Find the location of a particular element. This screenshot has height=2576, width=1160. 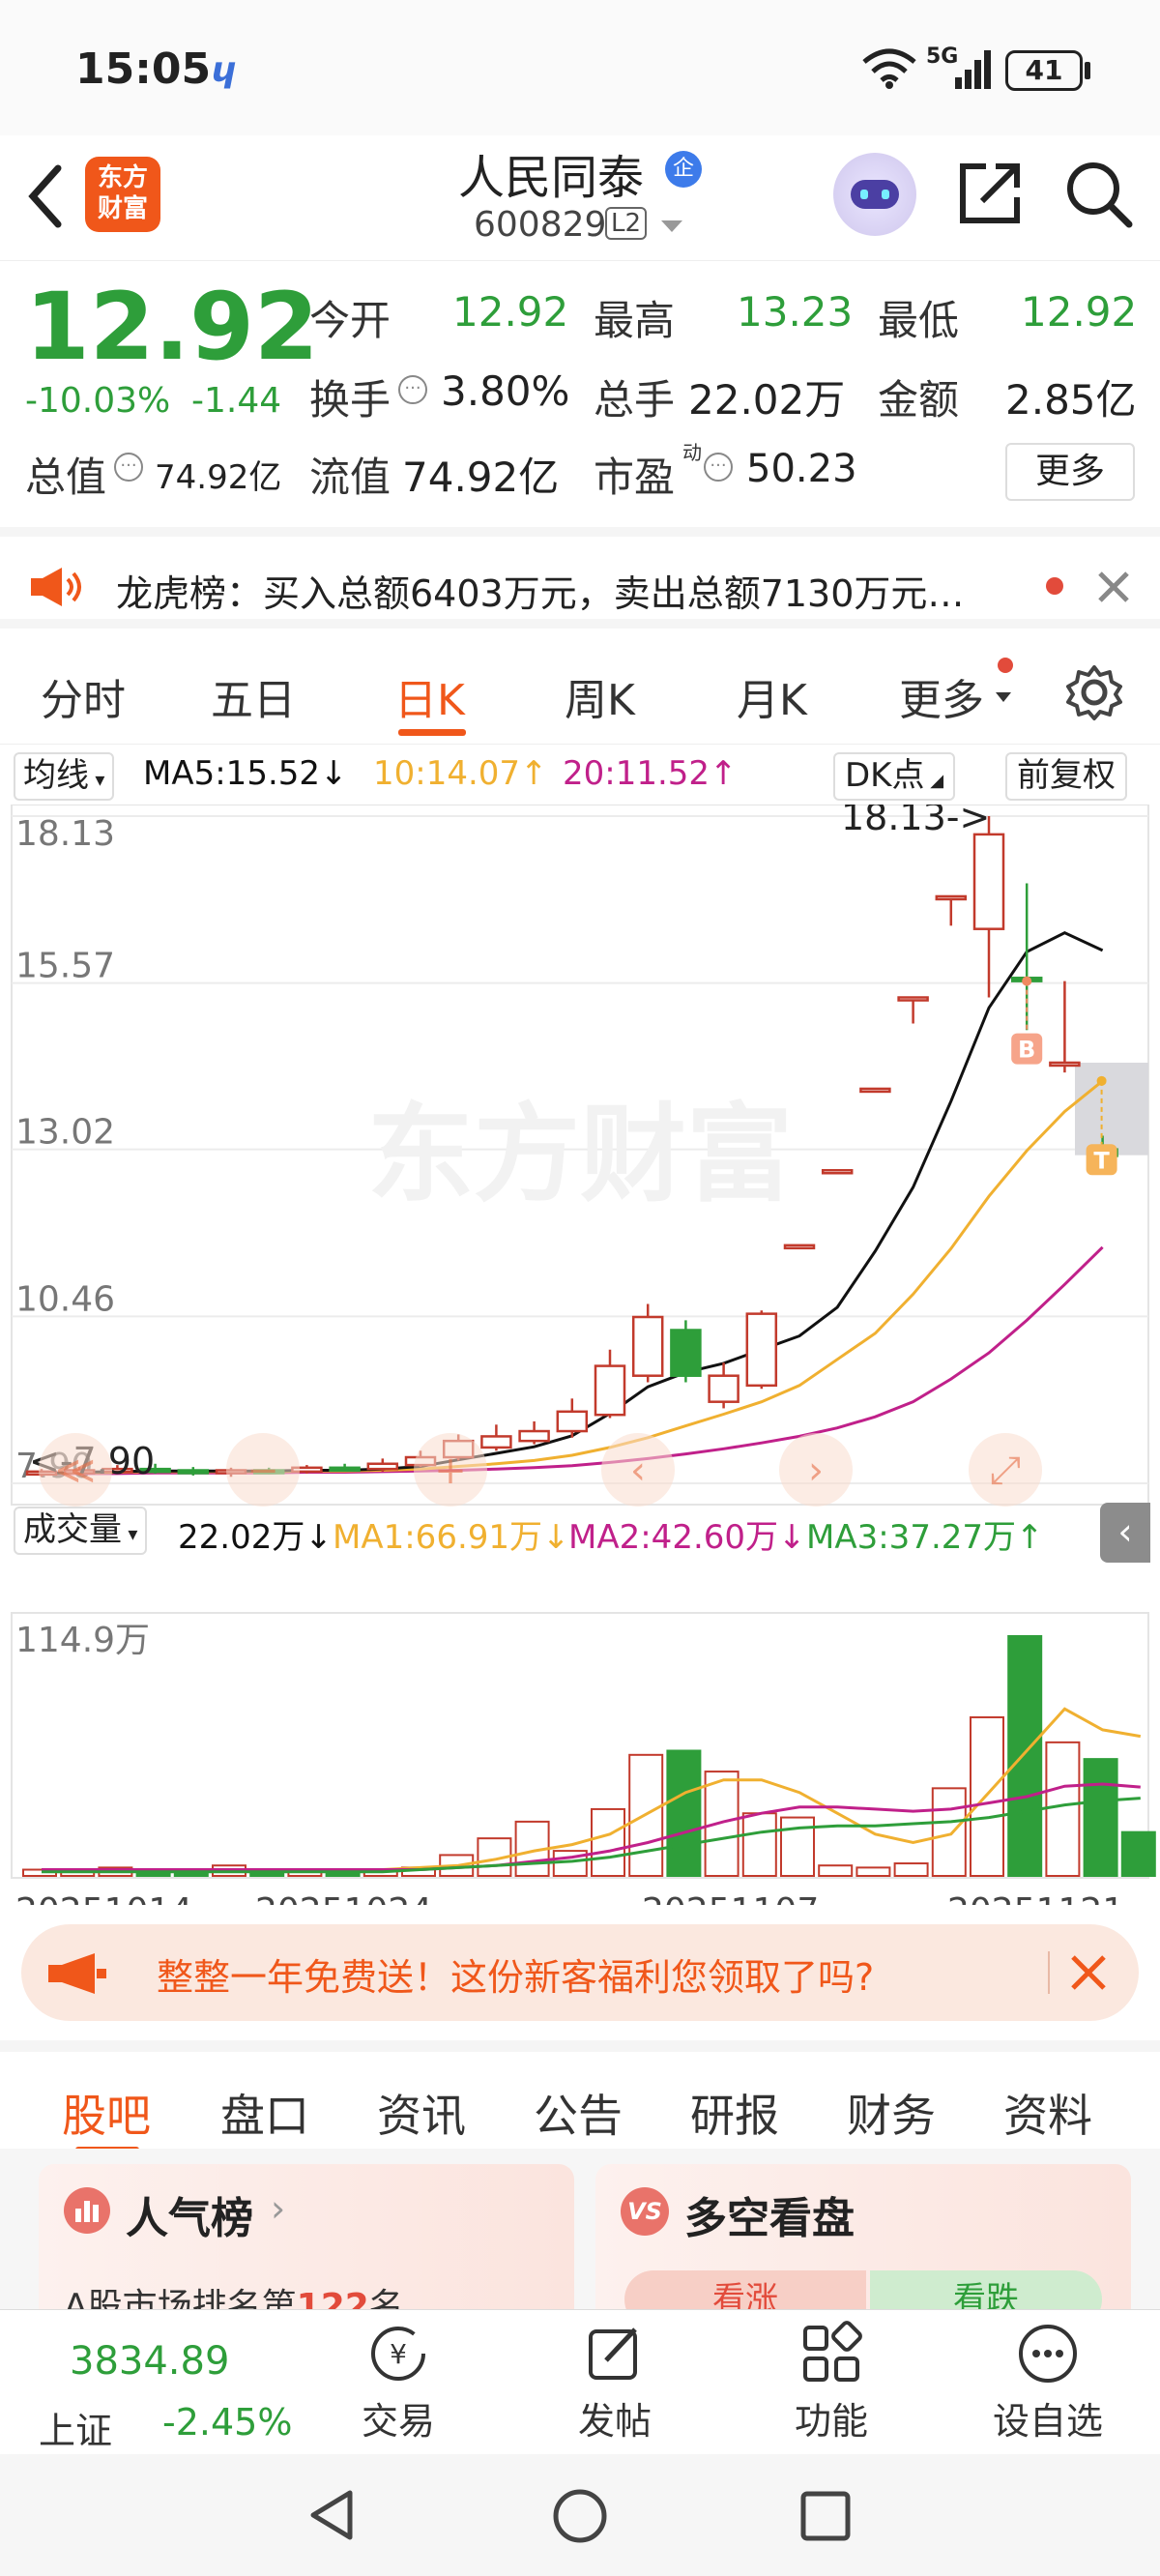

zoom-out-icon-glyph: − is located at coordinates (262, 1471).